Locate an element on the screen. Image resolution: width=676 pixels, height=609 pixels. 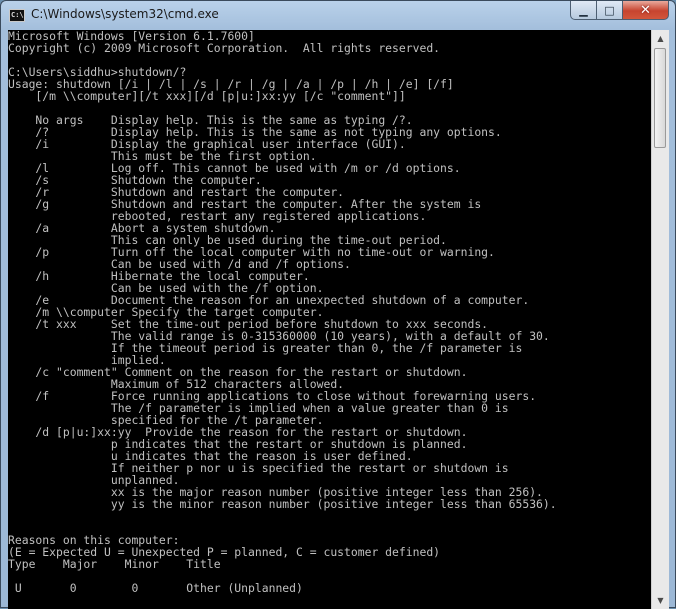
scroll-up-arrow-icon: ▲ is located at coordinates (660, 38).